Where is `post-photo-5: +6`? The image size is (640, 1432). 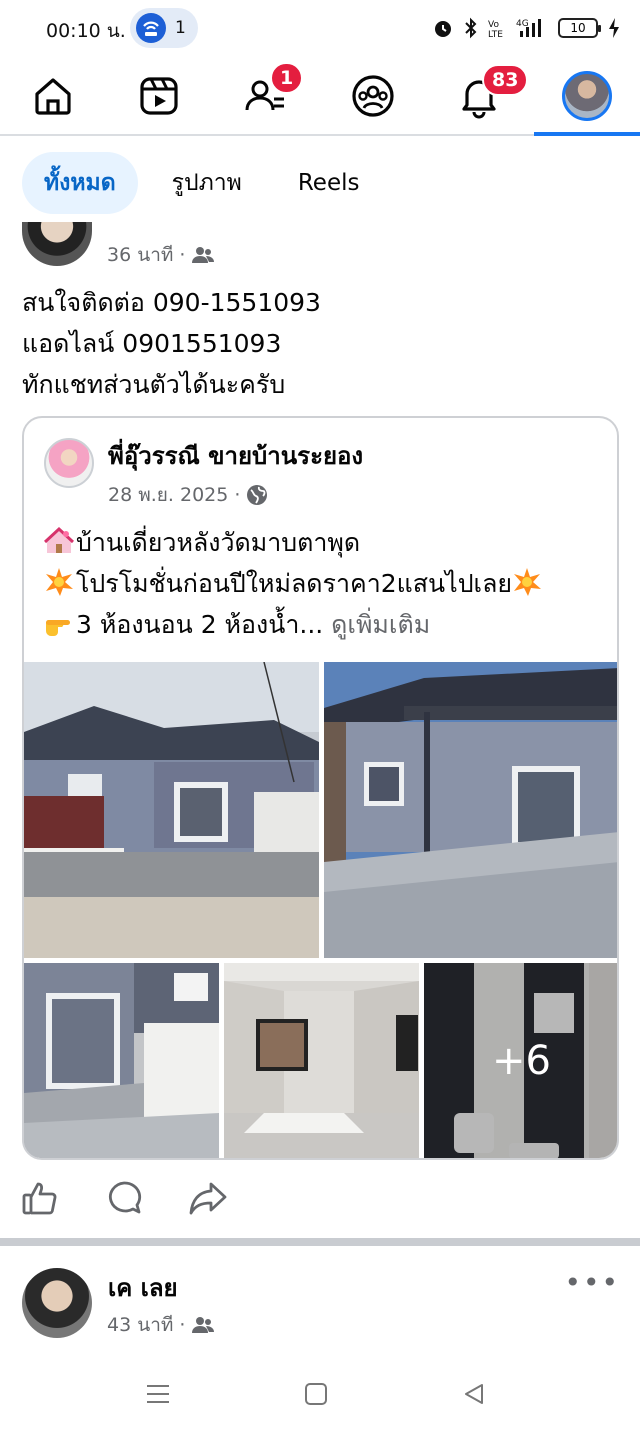 post-photo-5: +6 is located at coordinates (520, 1060).